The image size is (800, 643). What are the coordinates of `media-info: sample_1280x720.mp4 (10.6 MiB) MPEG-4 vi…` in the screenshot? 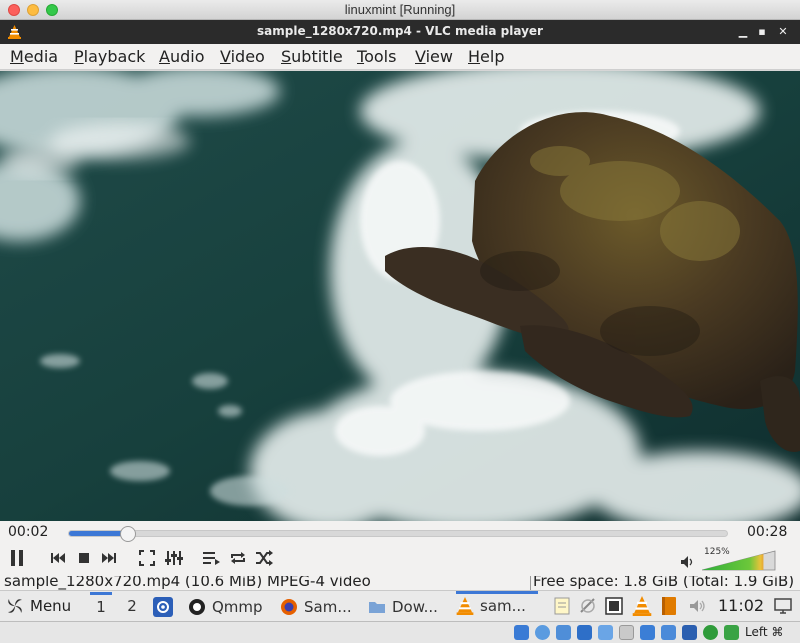 It's located at (187, 583).